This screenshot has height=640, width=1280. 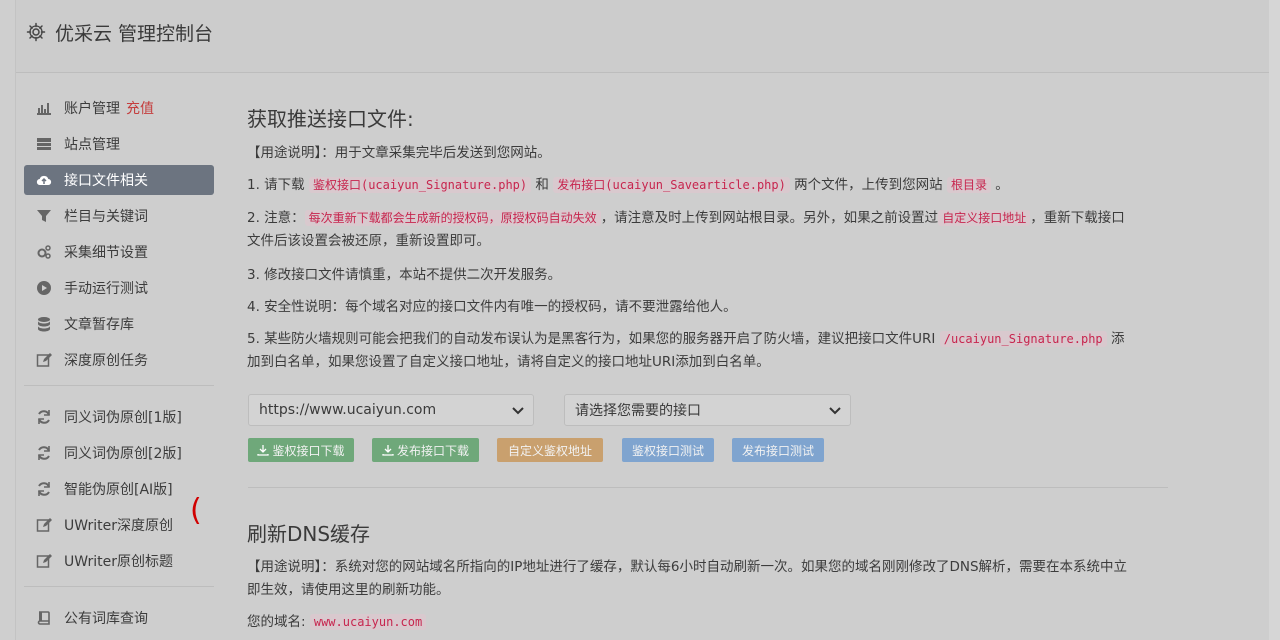 What do you see at coordinates (542, 185) in the screenshot?
I see `step-text: 和` at bounding box center [542, 185].